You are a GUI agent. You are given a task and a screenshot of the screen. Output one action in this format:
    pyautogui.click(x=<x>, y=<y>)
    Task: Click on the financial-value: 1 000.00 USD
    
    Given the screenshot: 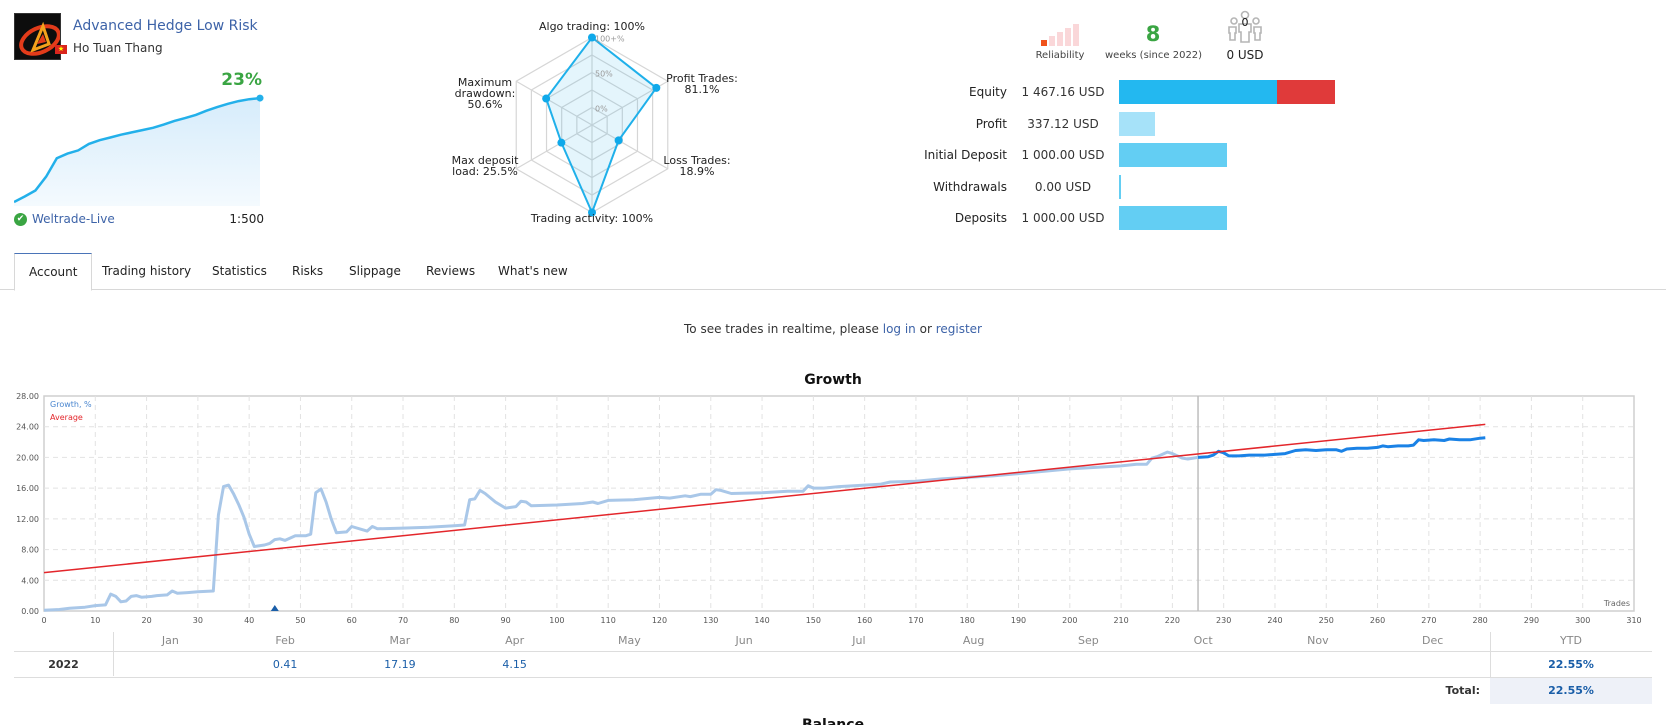 What is the action you would take?
    pyautogui.click(x=1063, y=155)
    